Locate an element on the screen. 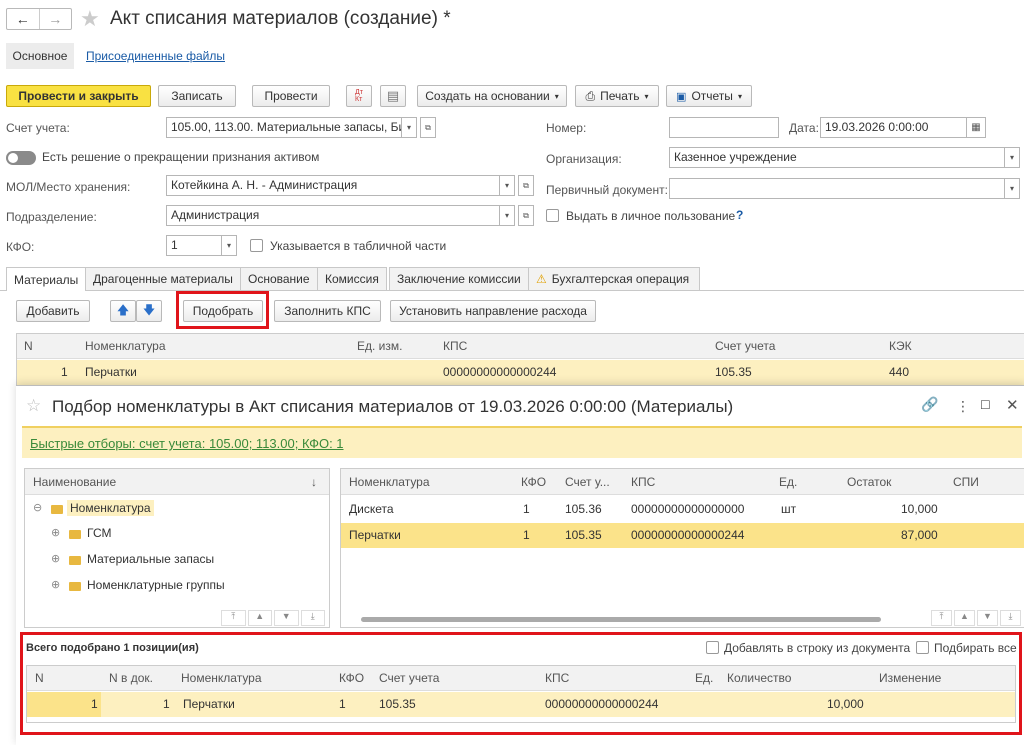 Image resolution: width=1024 pixels, height=745 pixels. account-open-button: ⧉ is located at coordinates (428, 127).